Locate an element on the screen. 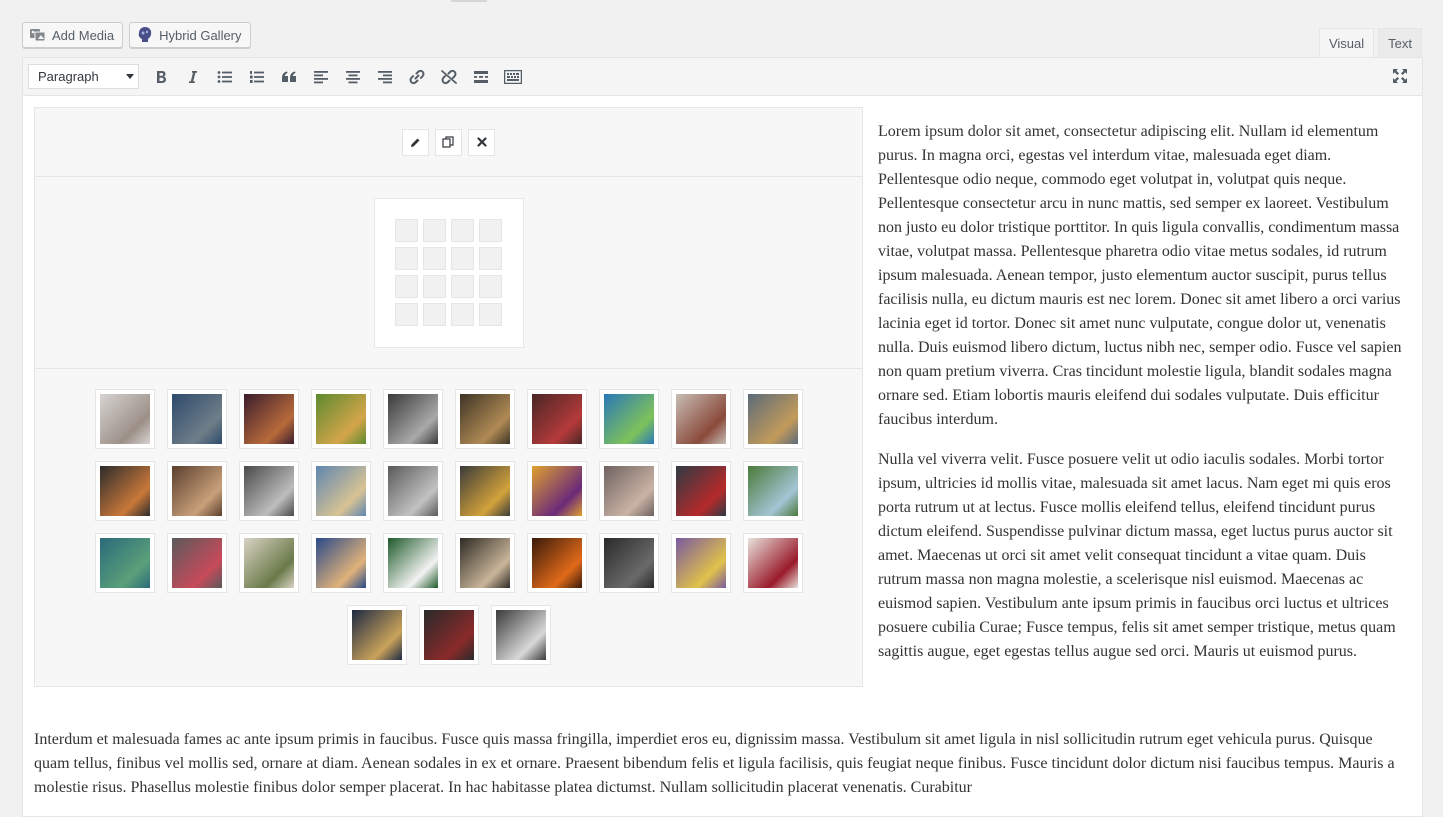  bullet-list-icon is located at coordinates (224, 76).